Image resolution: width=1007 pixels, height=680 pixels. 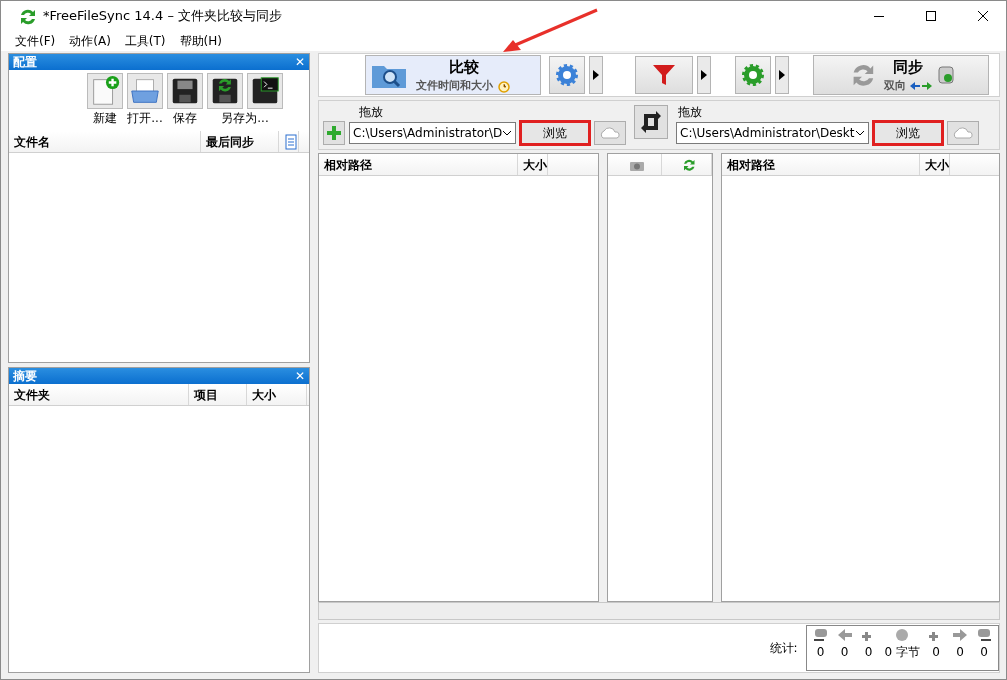 I want to click on filter-icon, so click(x=664, y=75).